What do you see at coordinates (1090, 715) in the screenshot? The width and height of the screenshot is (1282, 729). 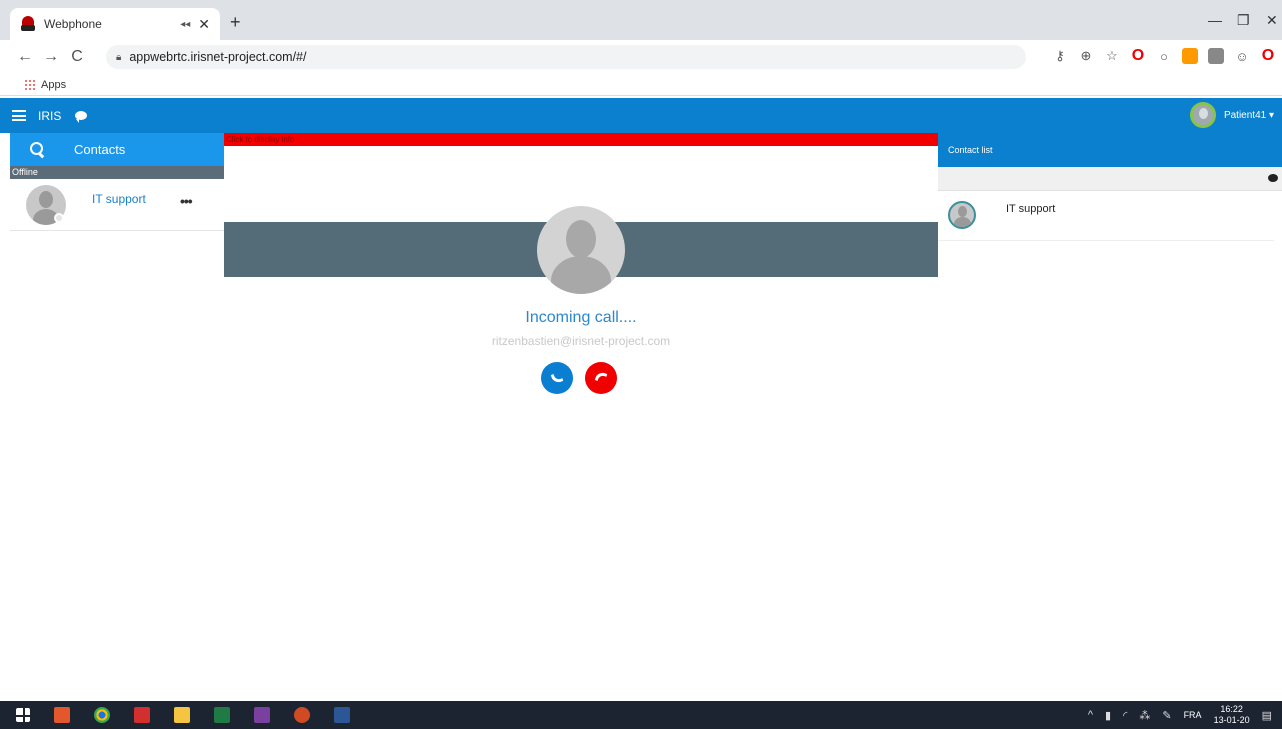 I see `show-hidden-icons-icon: ^` at bounding box center [1090, 715].